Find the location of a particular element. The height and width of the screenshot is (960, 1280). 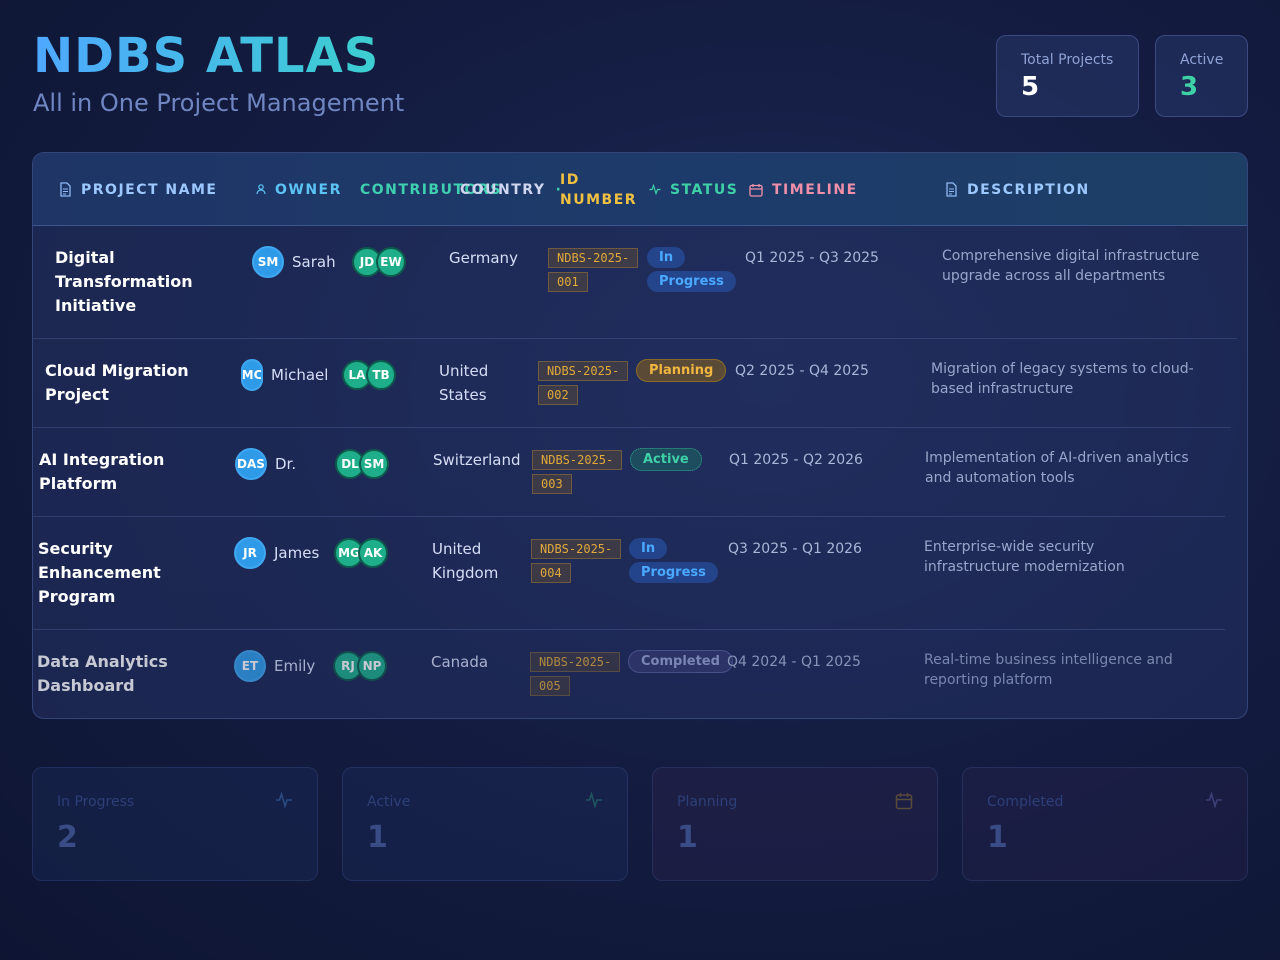

column-label: ID NUMBER is located at coordinates (599, 189).